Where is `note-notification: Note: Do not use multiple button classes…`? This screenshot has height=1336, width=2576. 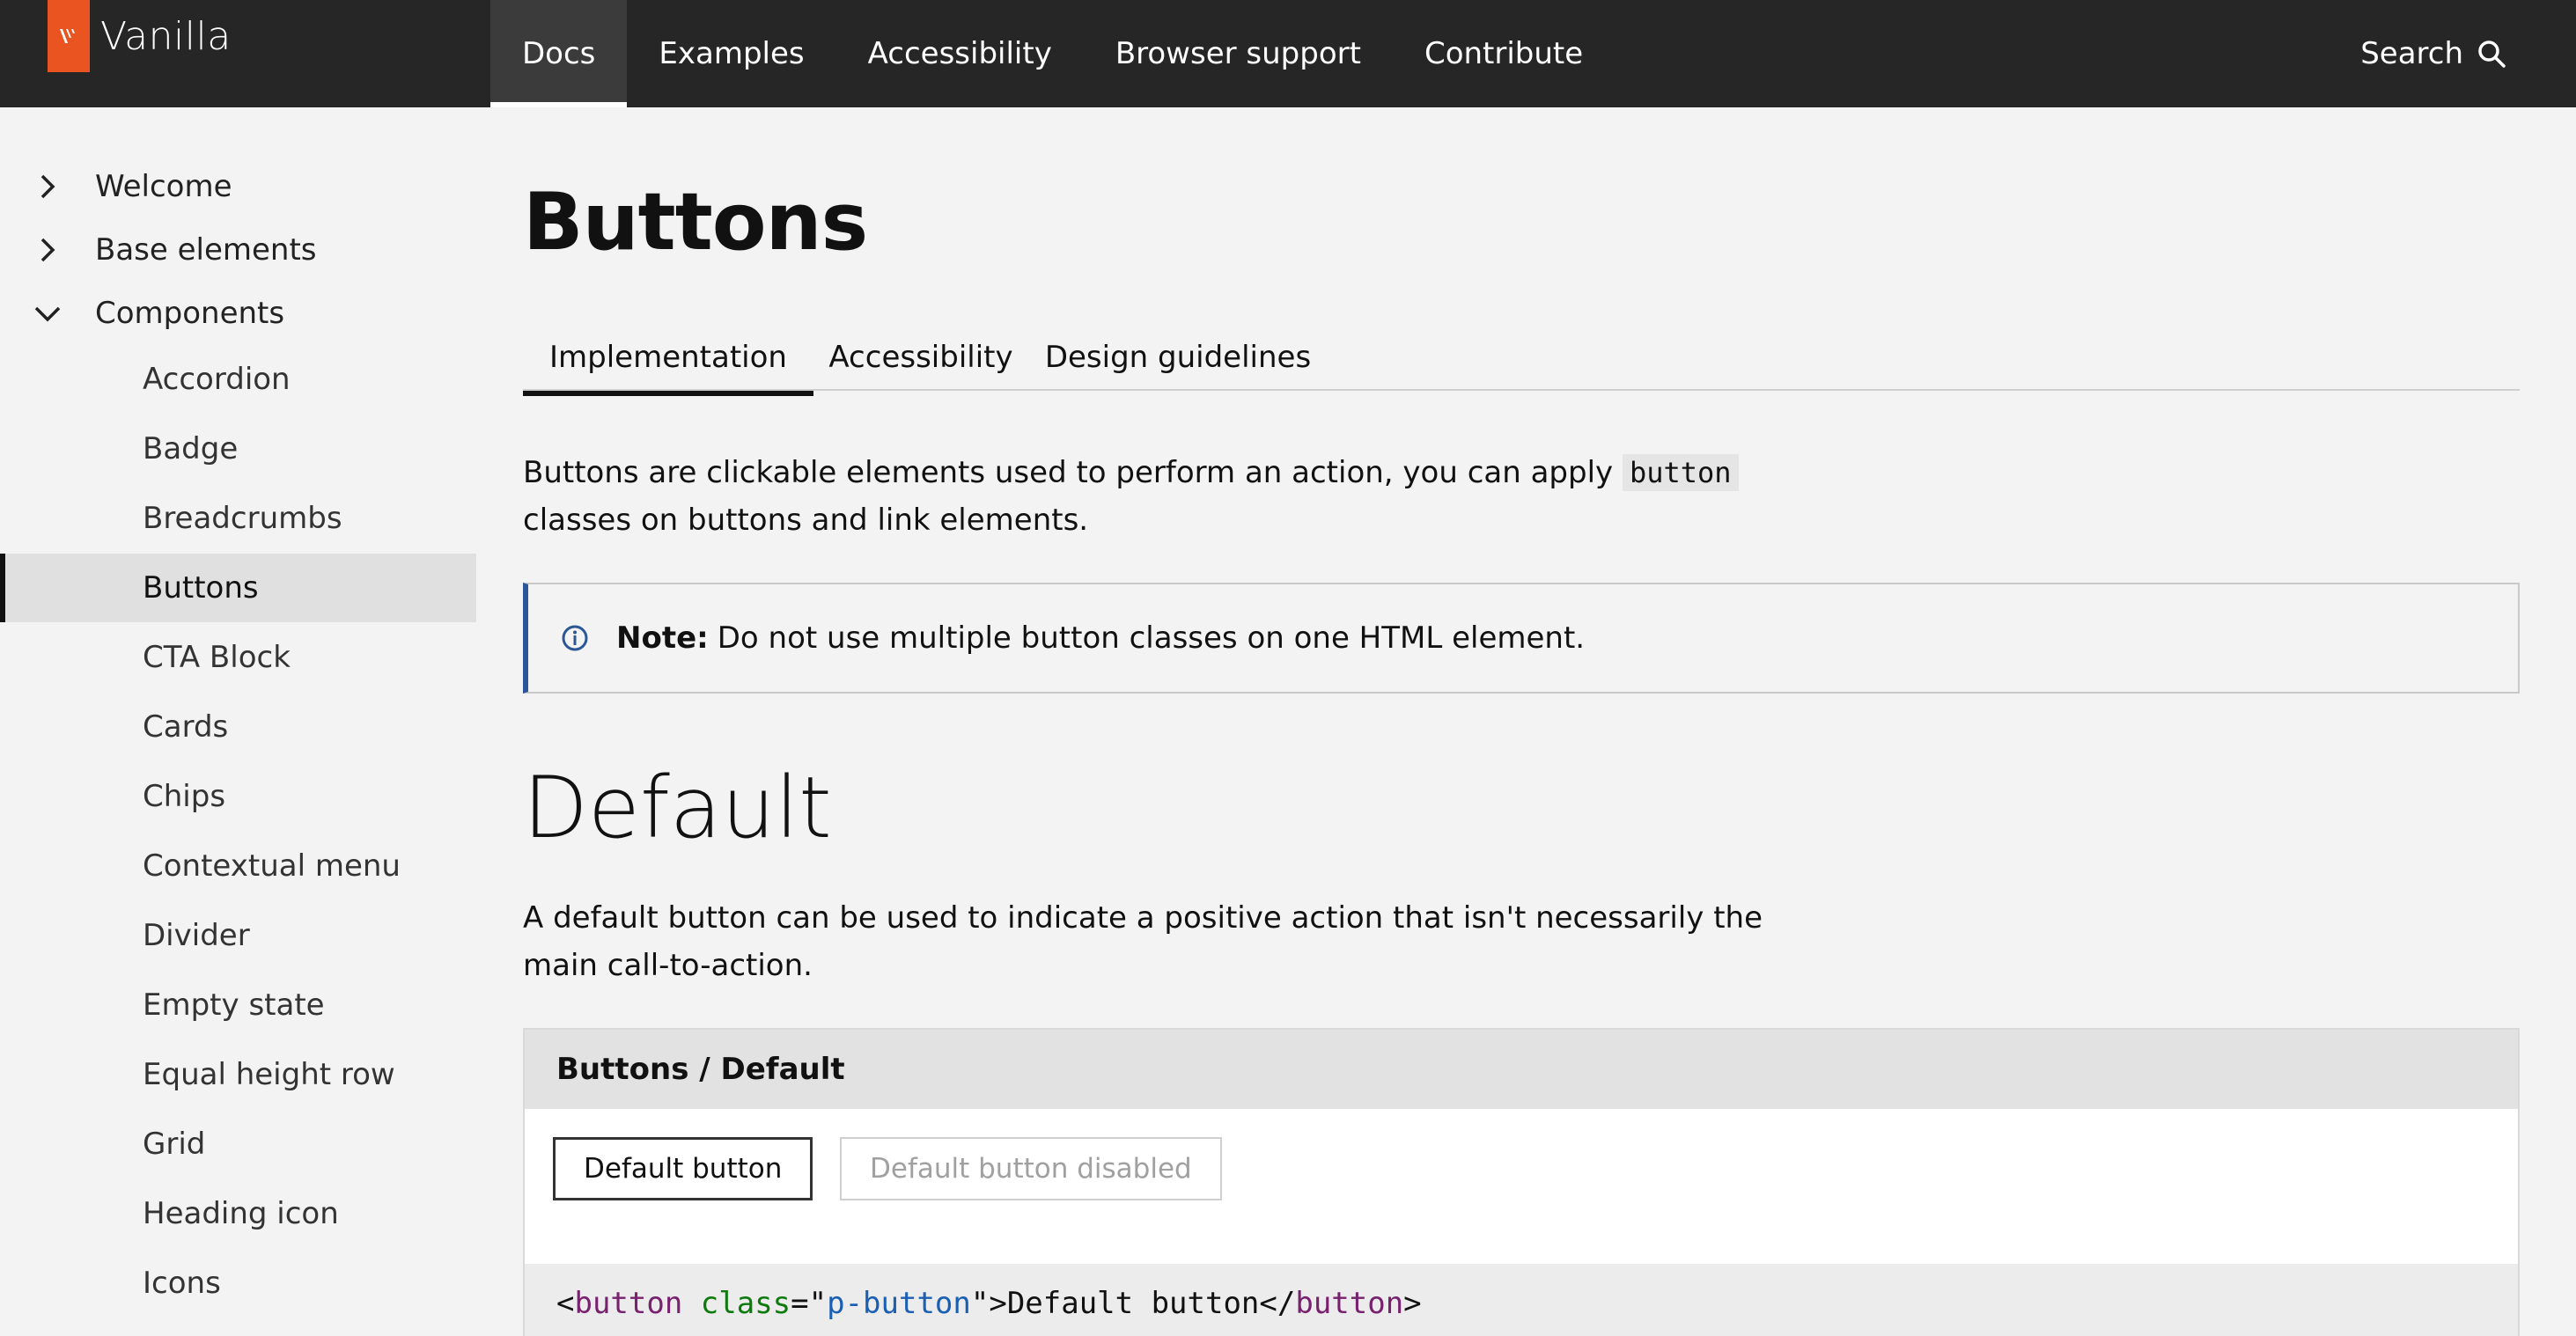 note-notification: Note: Do not use multiple button classes… is located at coordinates (1522, 638).